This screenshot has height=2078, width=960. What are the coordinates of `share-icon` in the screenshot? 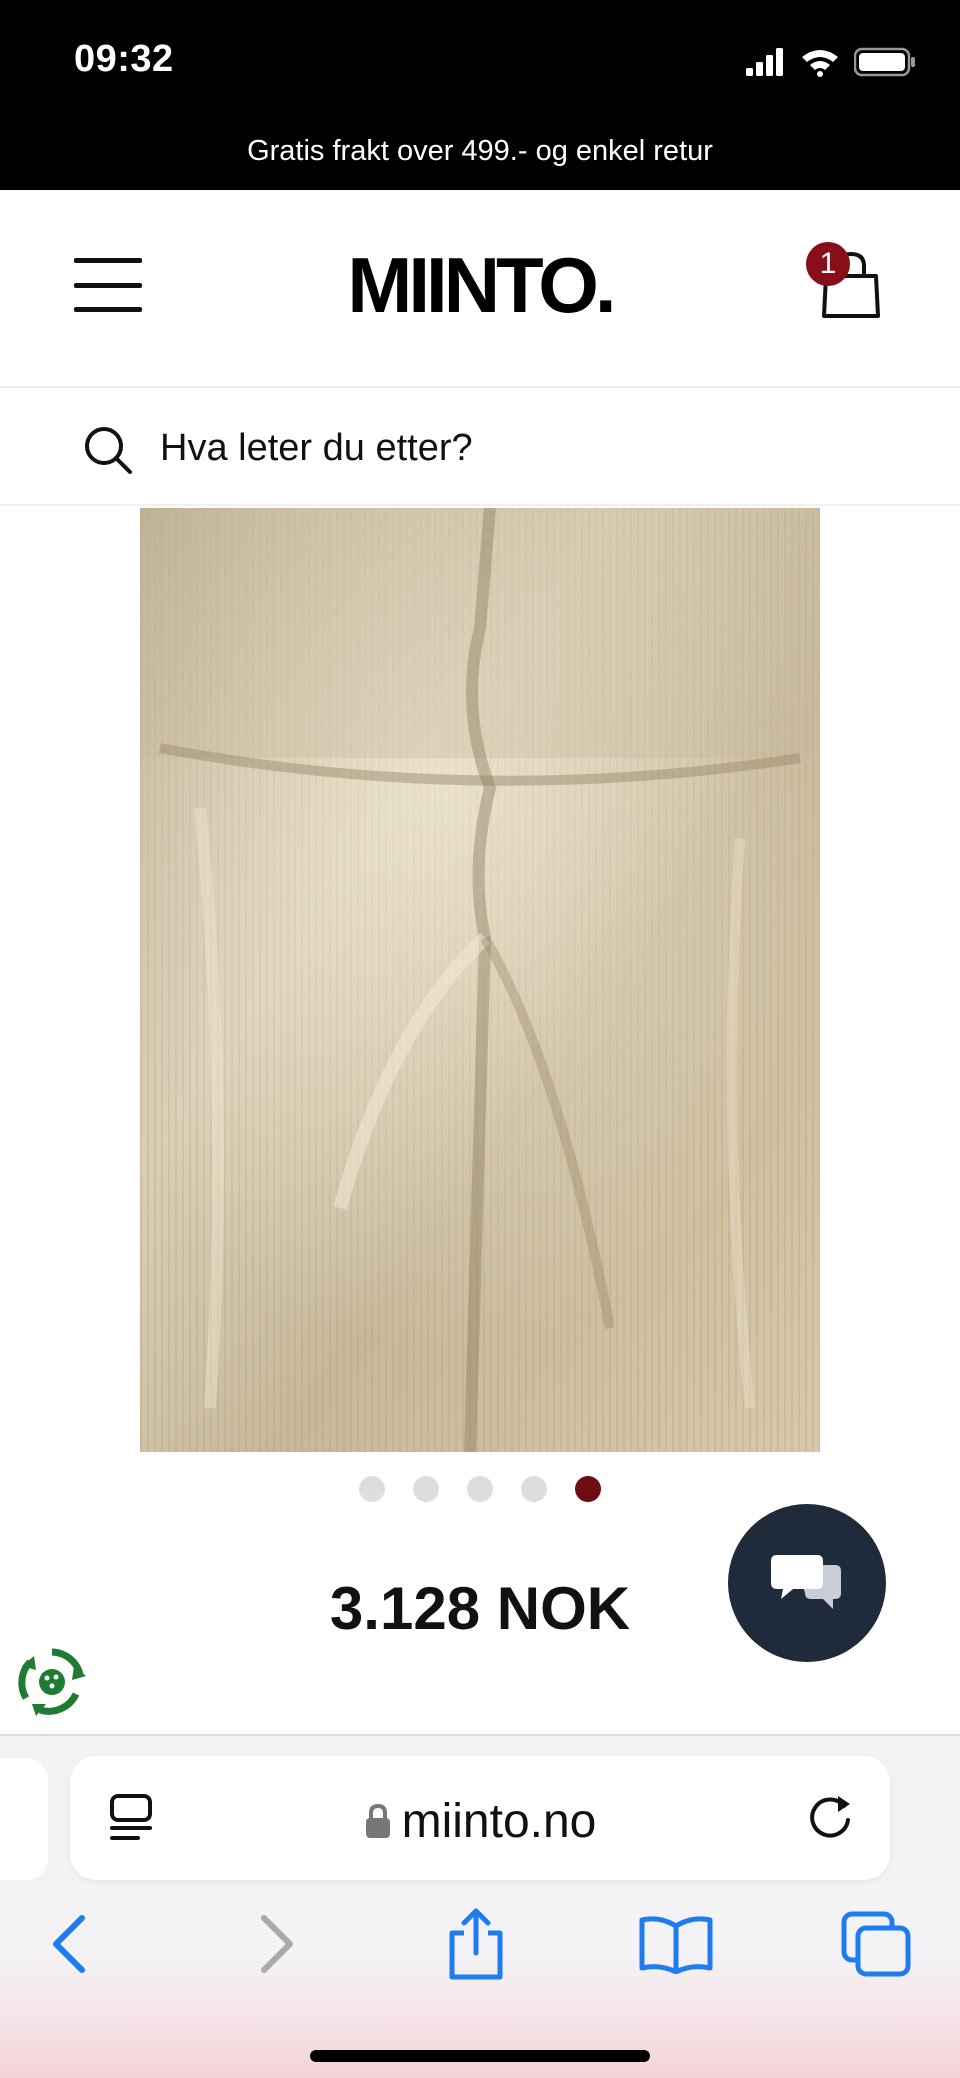 It's located at (476, 1944).